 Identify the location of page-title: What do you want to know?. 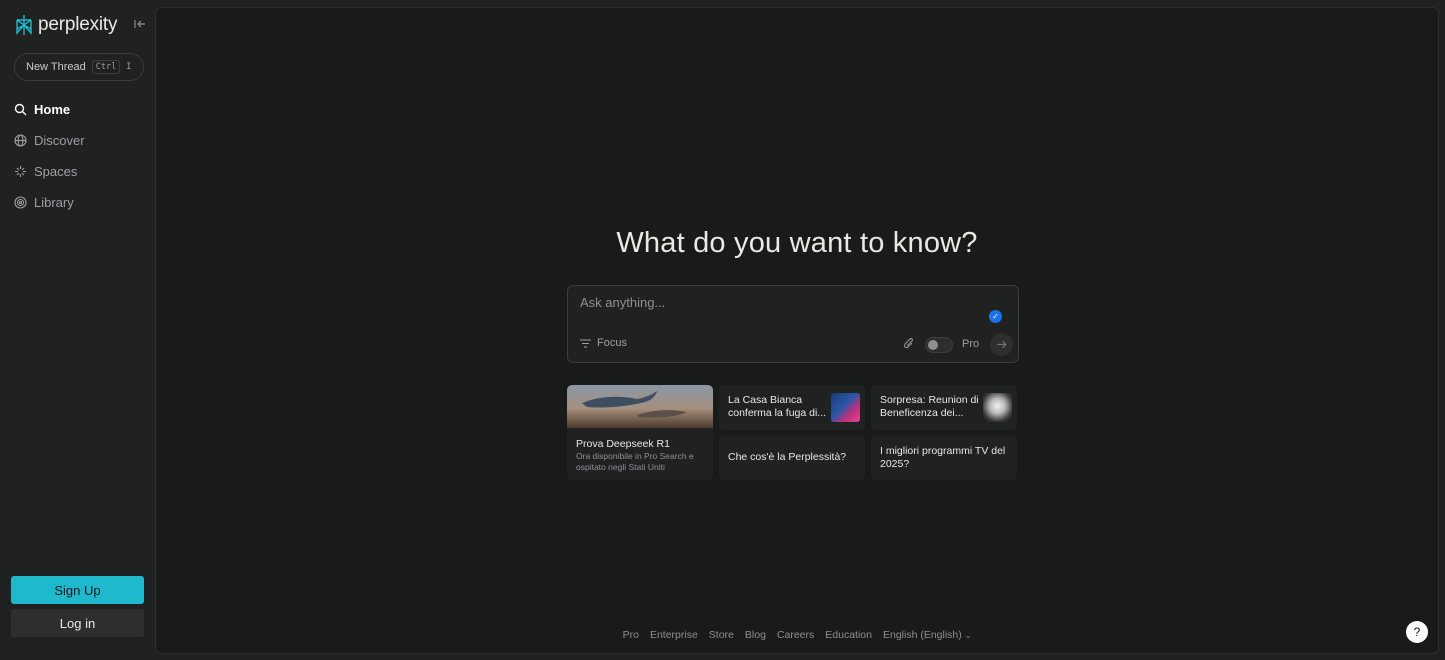
(797, 243).